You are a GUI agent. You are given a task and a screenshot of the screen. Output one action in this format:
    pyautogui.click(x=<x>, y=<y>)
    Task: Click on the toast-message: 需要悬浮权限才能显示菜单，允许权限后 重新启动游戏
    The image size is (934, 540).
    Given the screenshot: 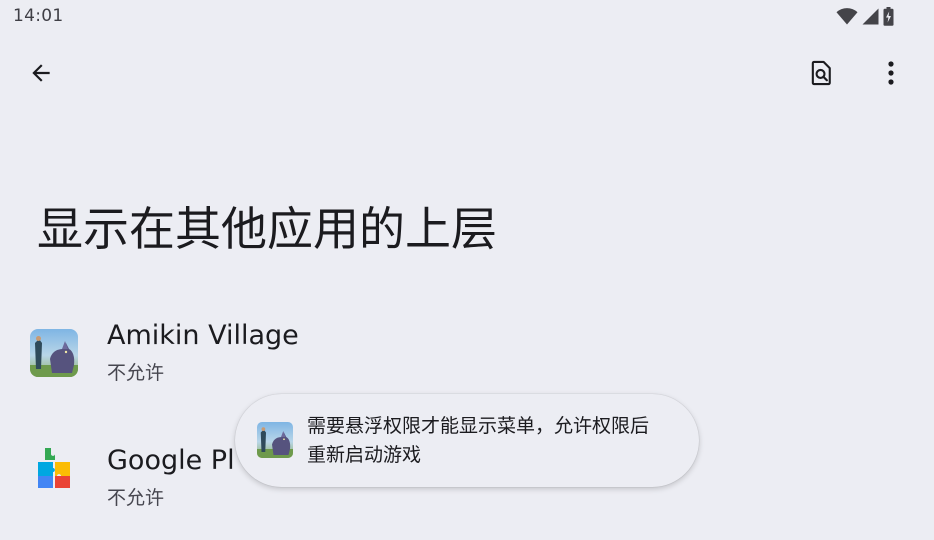 What is the action you would take?
    pyautogui.click(x=467, y=440)
    